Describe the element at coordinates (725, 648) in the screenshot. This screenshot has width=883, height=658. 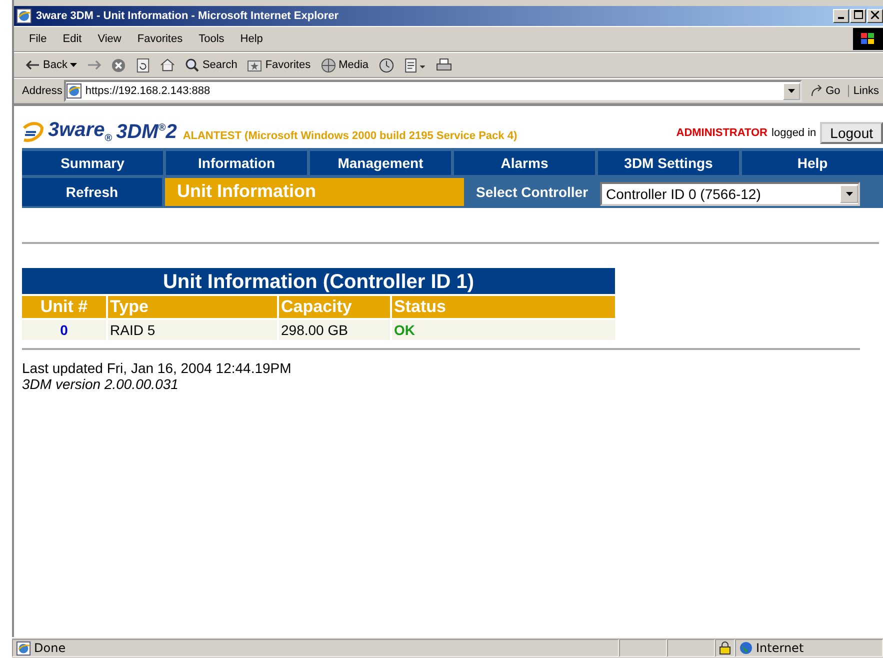
I see `padlock-icon` at that location.